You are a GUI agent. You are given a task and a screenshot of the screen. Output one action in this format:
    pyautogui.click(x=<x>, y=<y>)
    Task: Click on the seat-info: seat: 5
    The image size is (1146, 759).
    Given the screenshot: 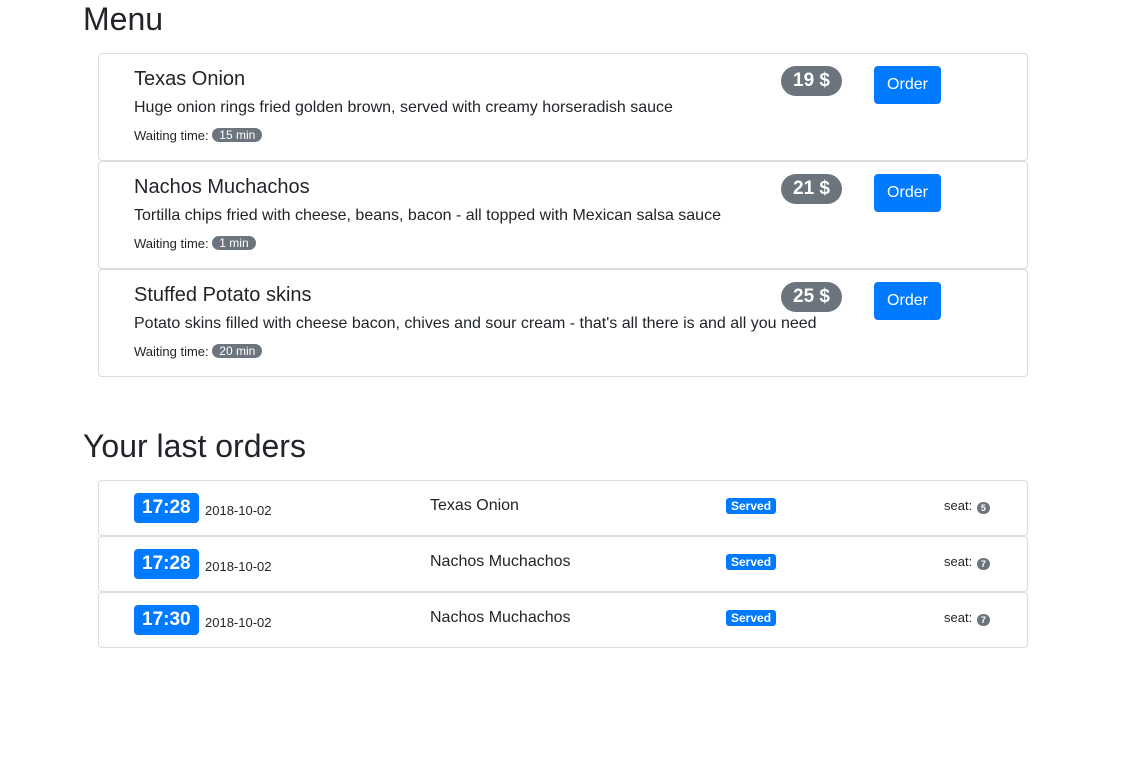 What is the action you would take?
    pyautogui.click(x=967, y=506)
    